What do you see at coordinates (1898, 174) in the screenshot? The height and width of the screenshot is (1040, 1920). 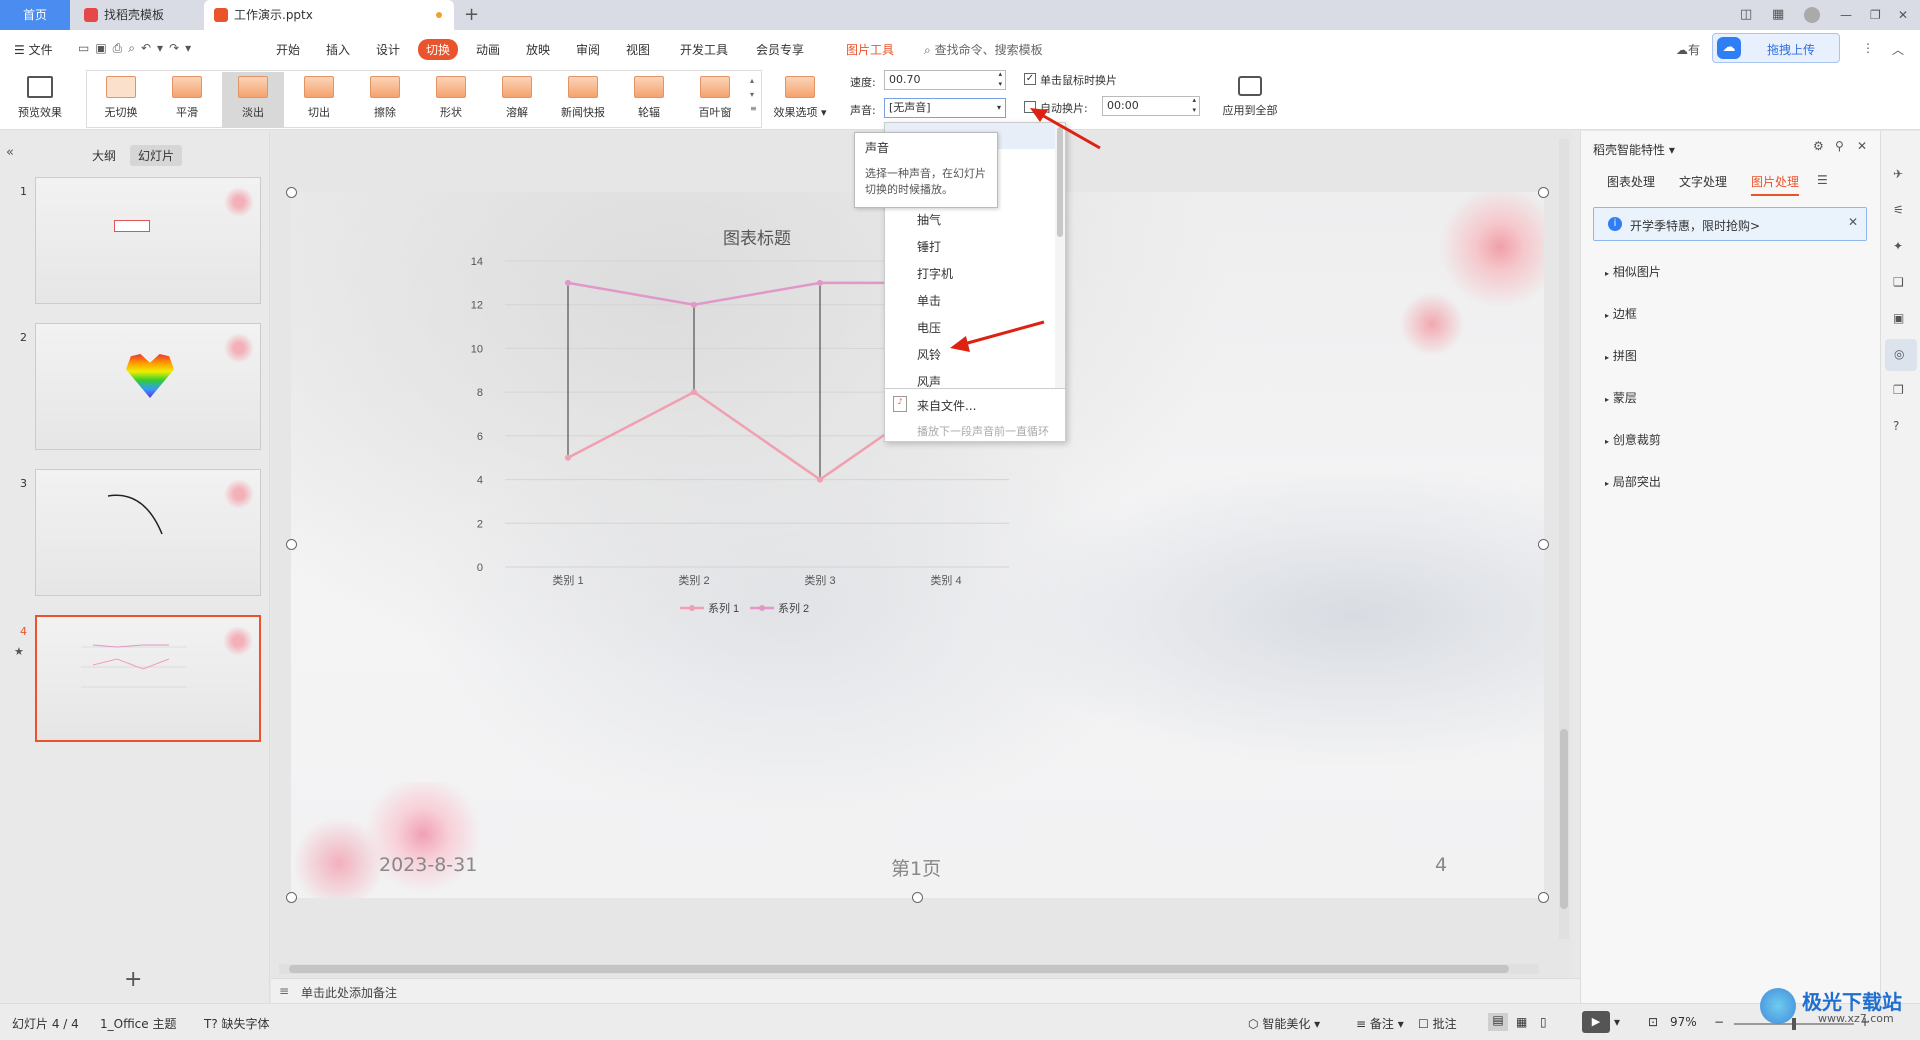 I see `rocket-icon: ✈` at bounding box center [1898, 174].